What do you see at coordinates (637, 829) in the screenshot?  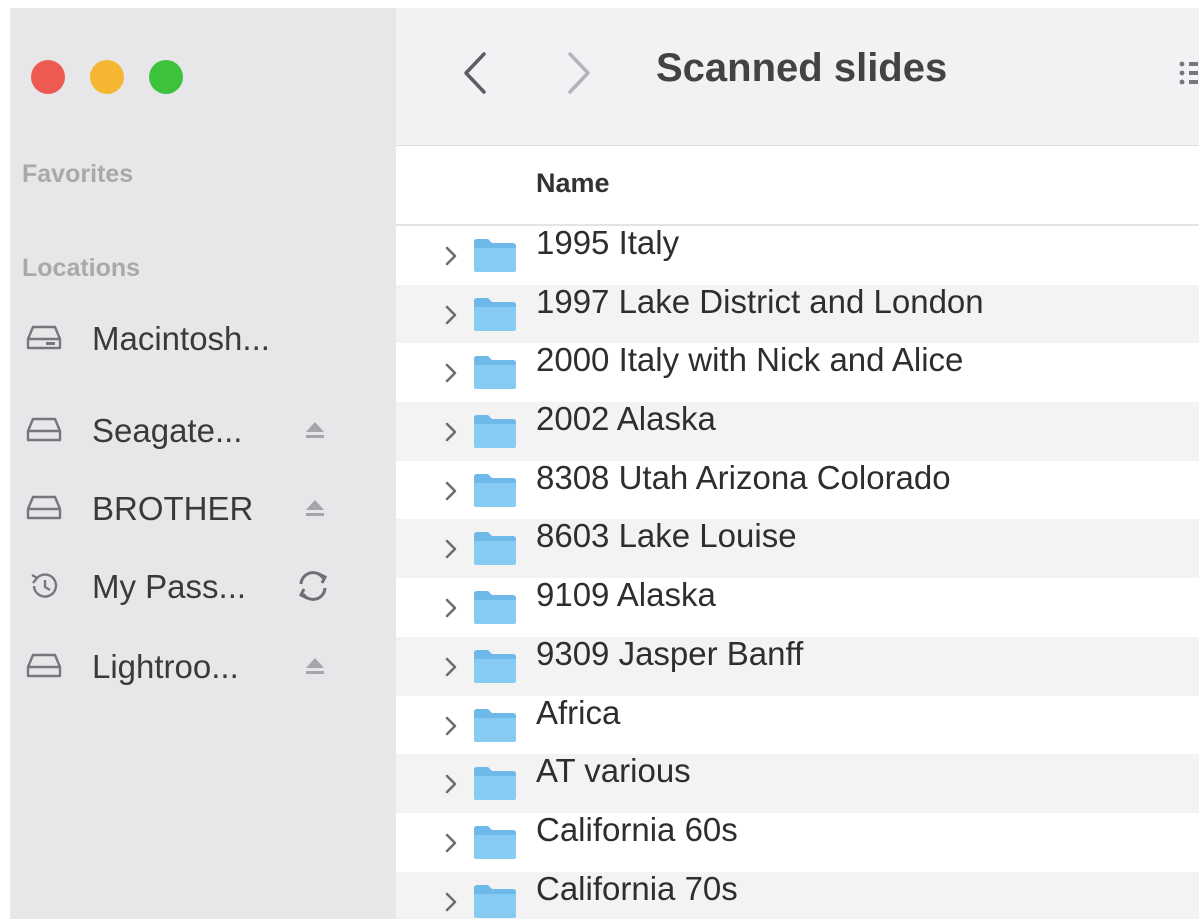 I see `file-name: California 60s` at bounding box center [637, 829].